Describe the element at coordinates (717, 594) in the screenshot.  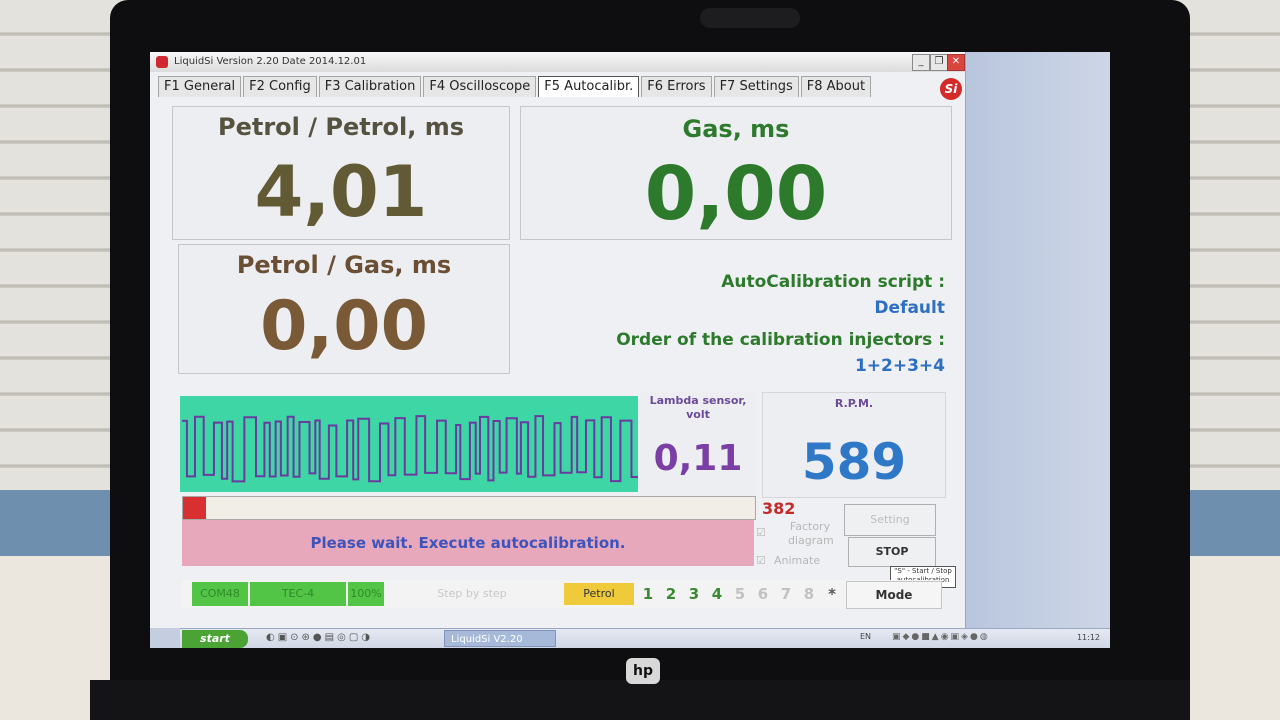
I see `cylinder-4: 4` at that location.